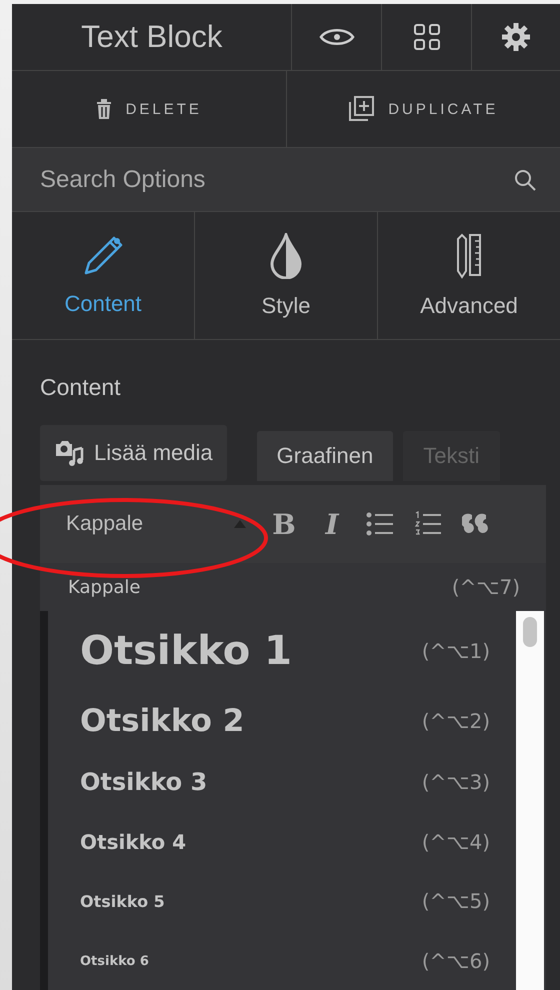 The image size is (560, 990). What do you see at coordinates (456, 782) in the screenshot?
I see `shortcut-label: (^⌥3)` at bounding box center [456, 782].